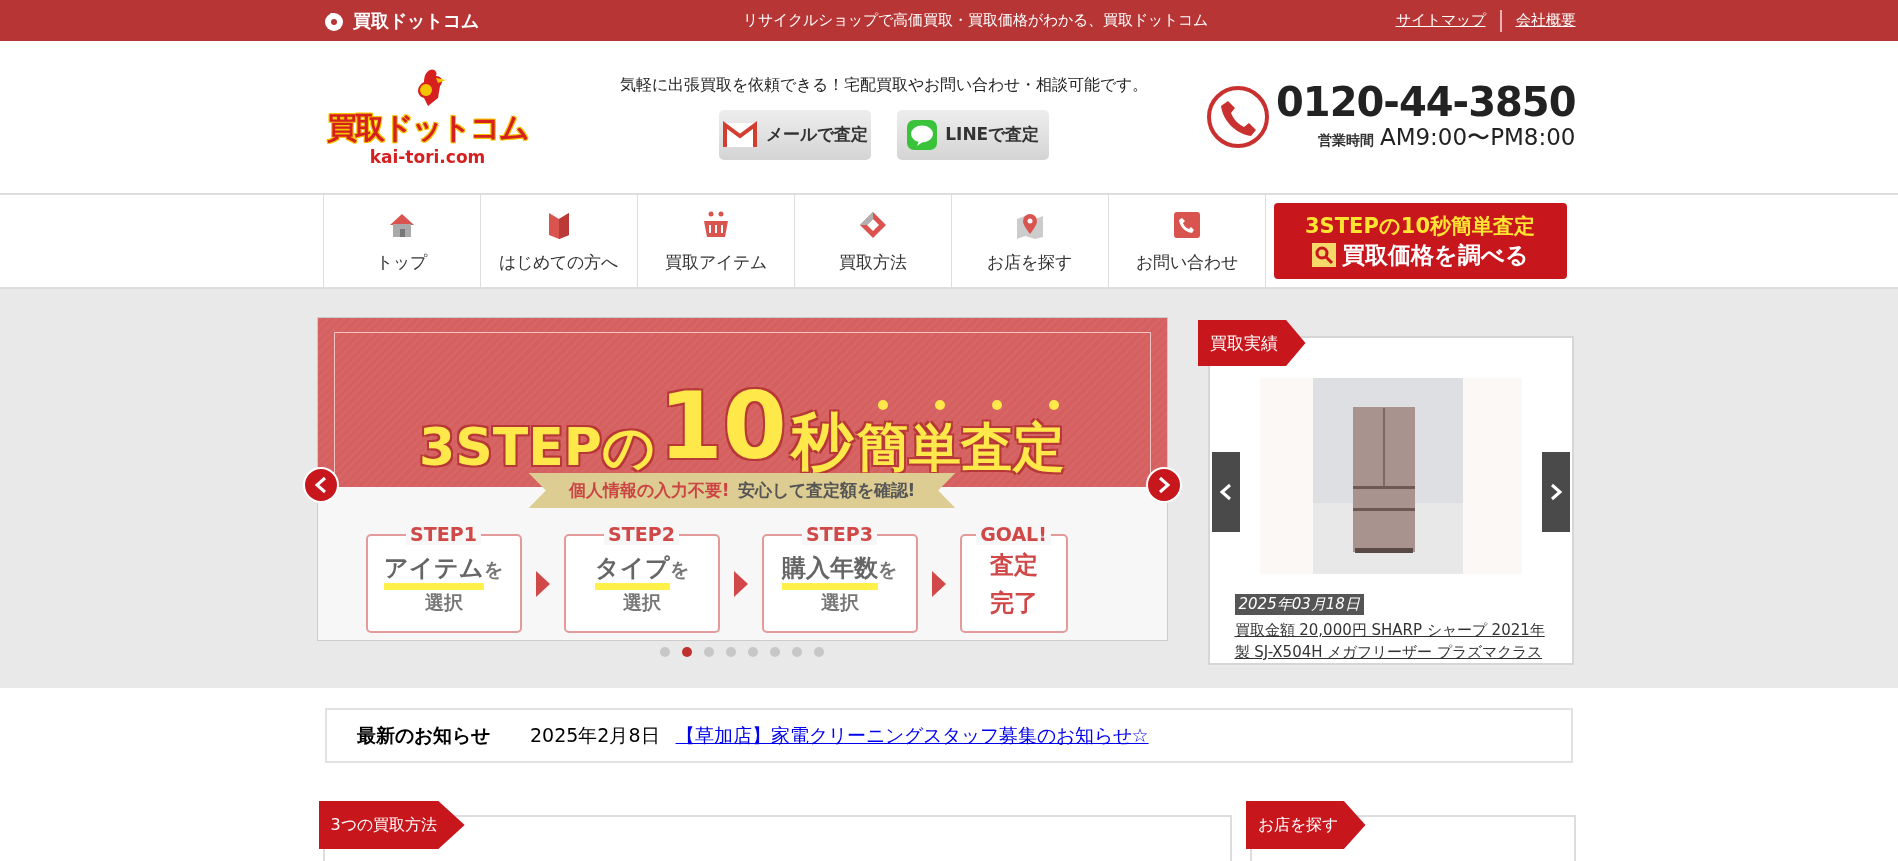 The width and height of the screenshot is (1898, 861). What do you see at coordinates (1440, 20) in the screenshot?
I see `top-link: サイトマップ` at bounding box center [1440, 20].